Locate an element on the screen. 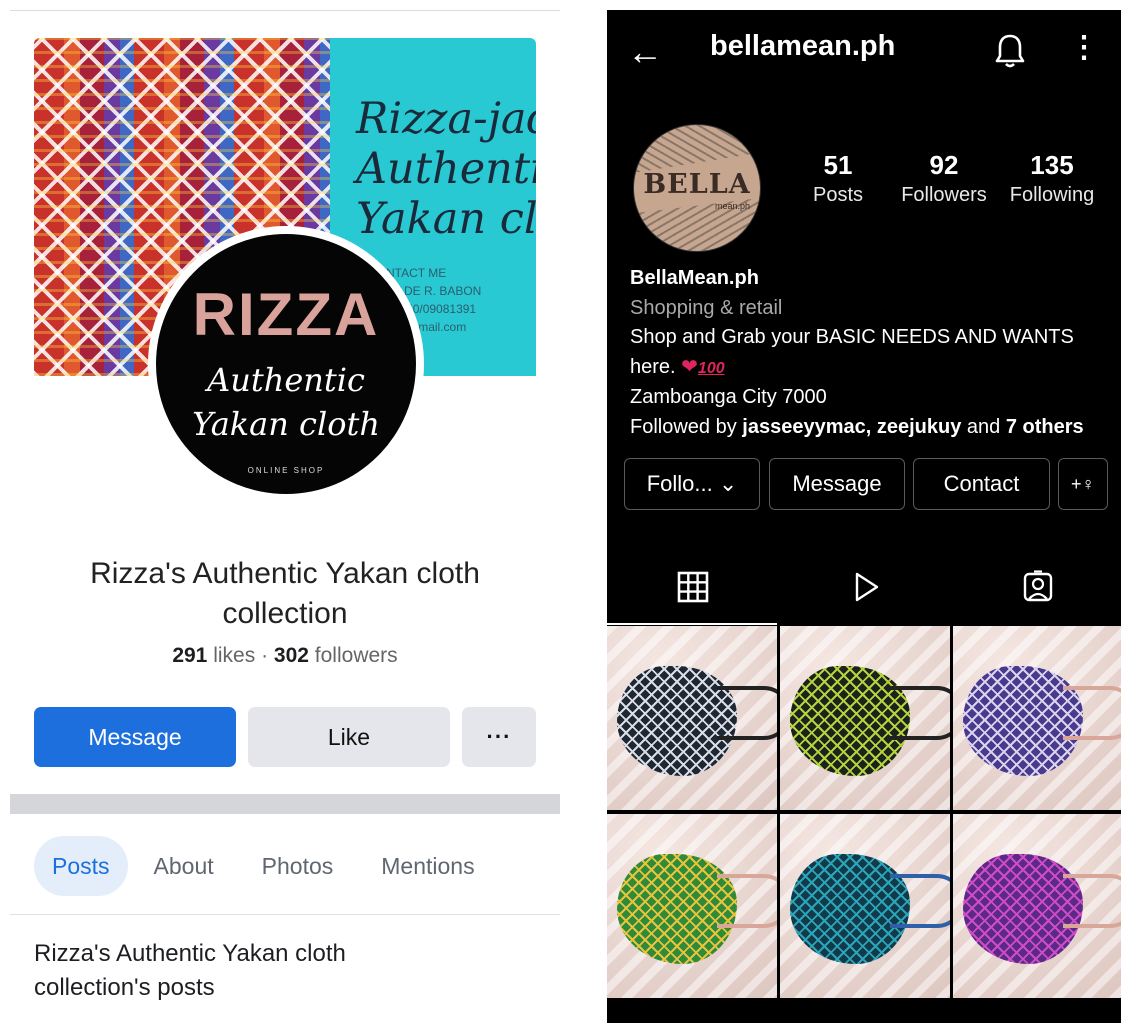  tab-about: About is located at coordinates (184, 866).